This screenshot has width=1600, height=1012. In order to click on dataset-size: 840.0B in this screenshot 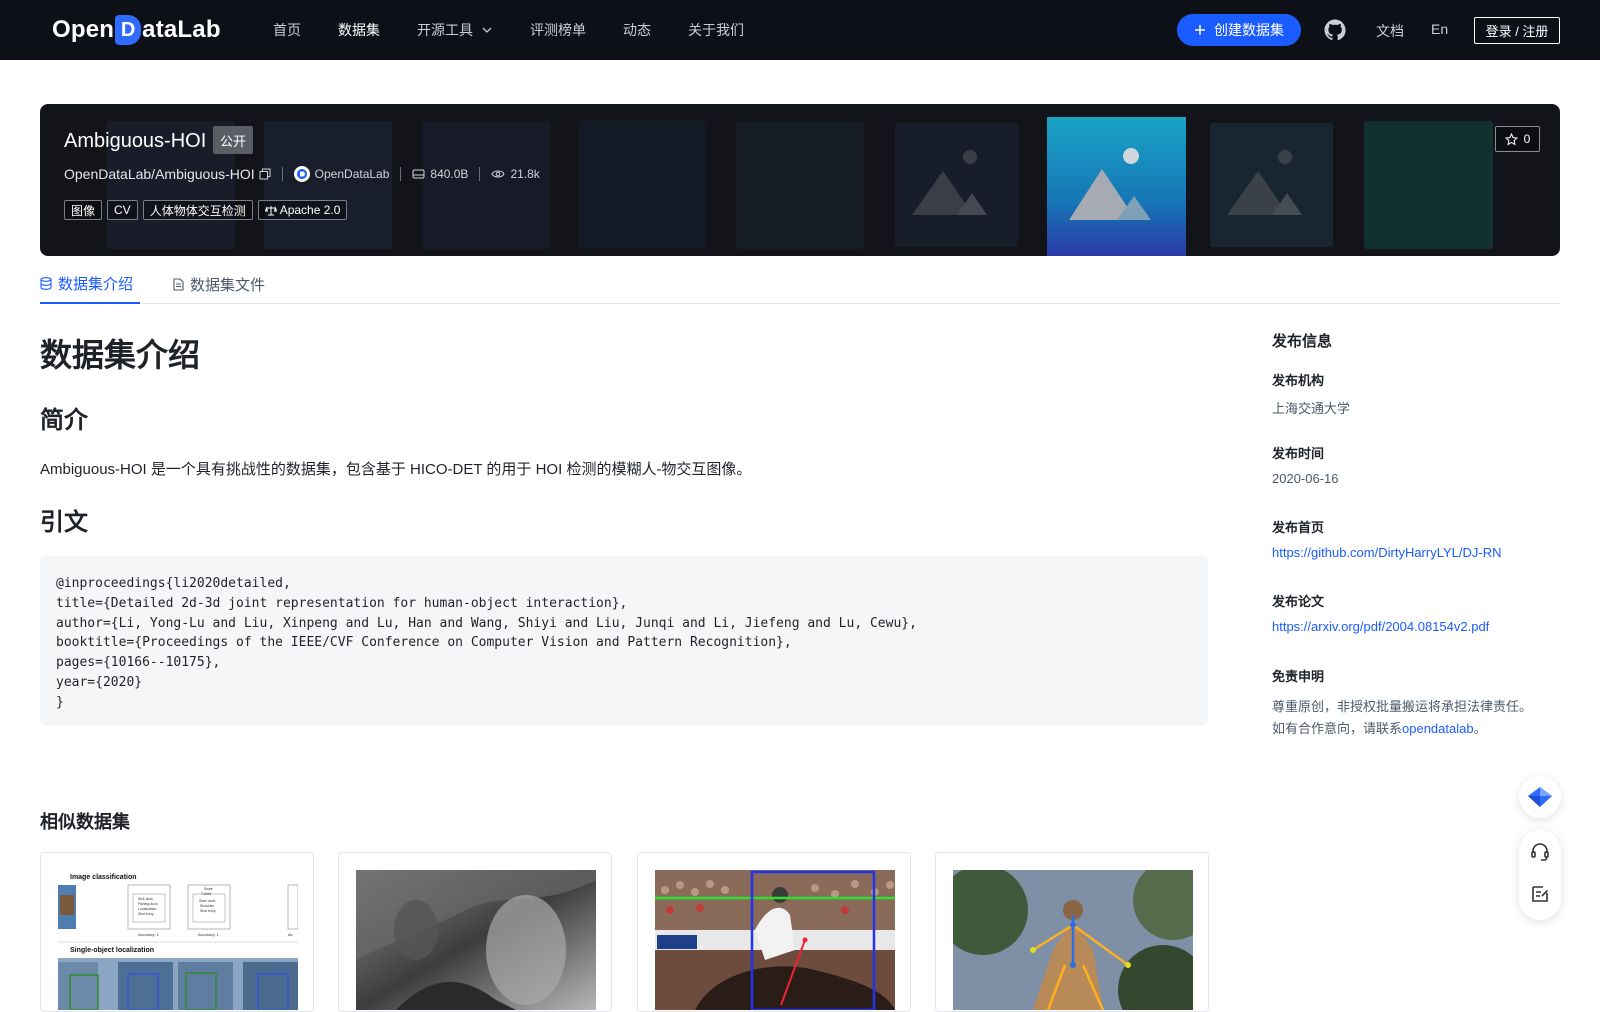, I will do `click(440, 174)`.